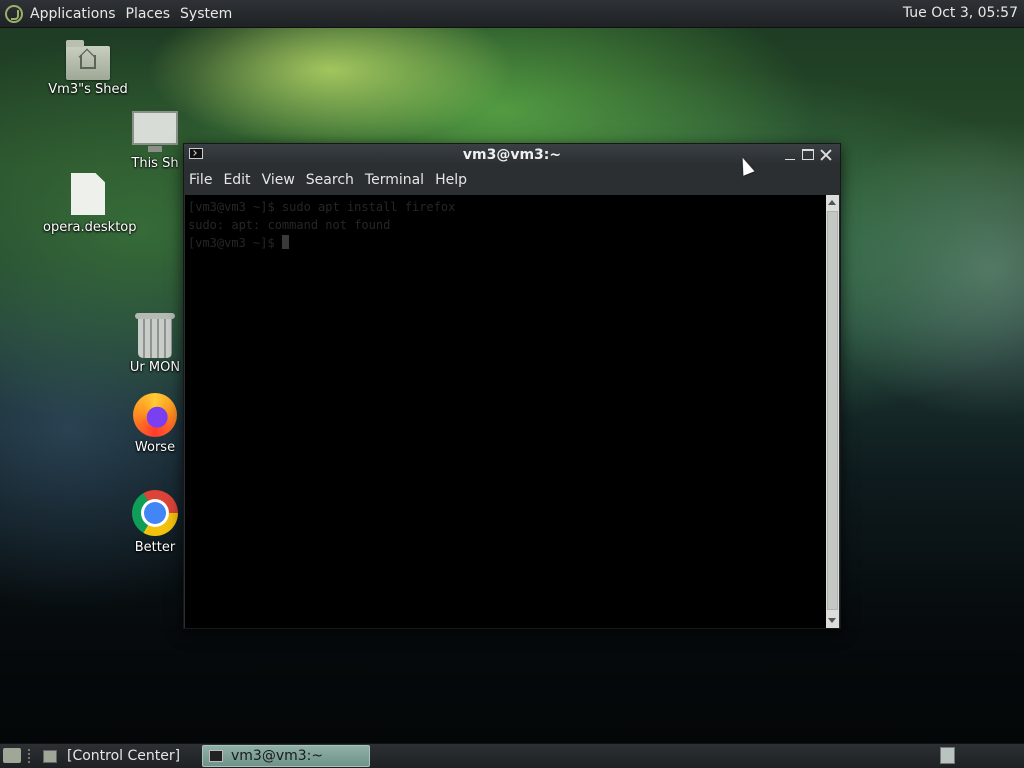 The image size is (1024, 768). I want to click on vertical-scrollbar, so click(832, 411).